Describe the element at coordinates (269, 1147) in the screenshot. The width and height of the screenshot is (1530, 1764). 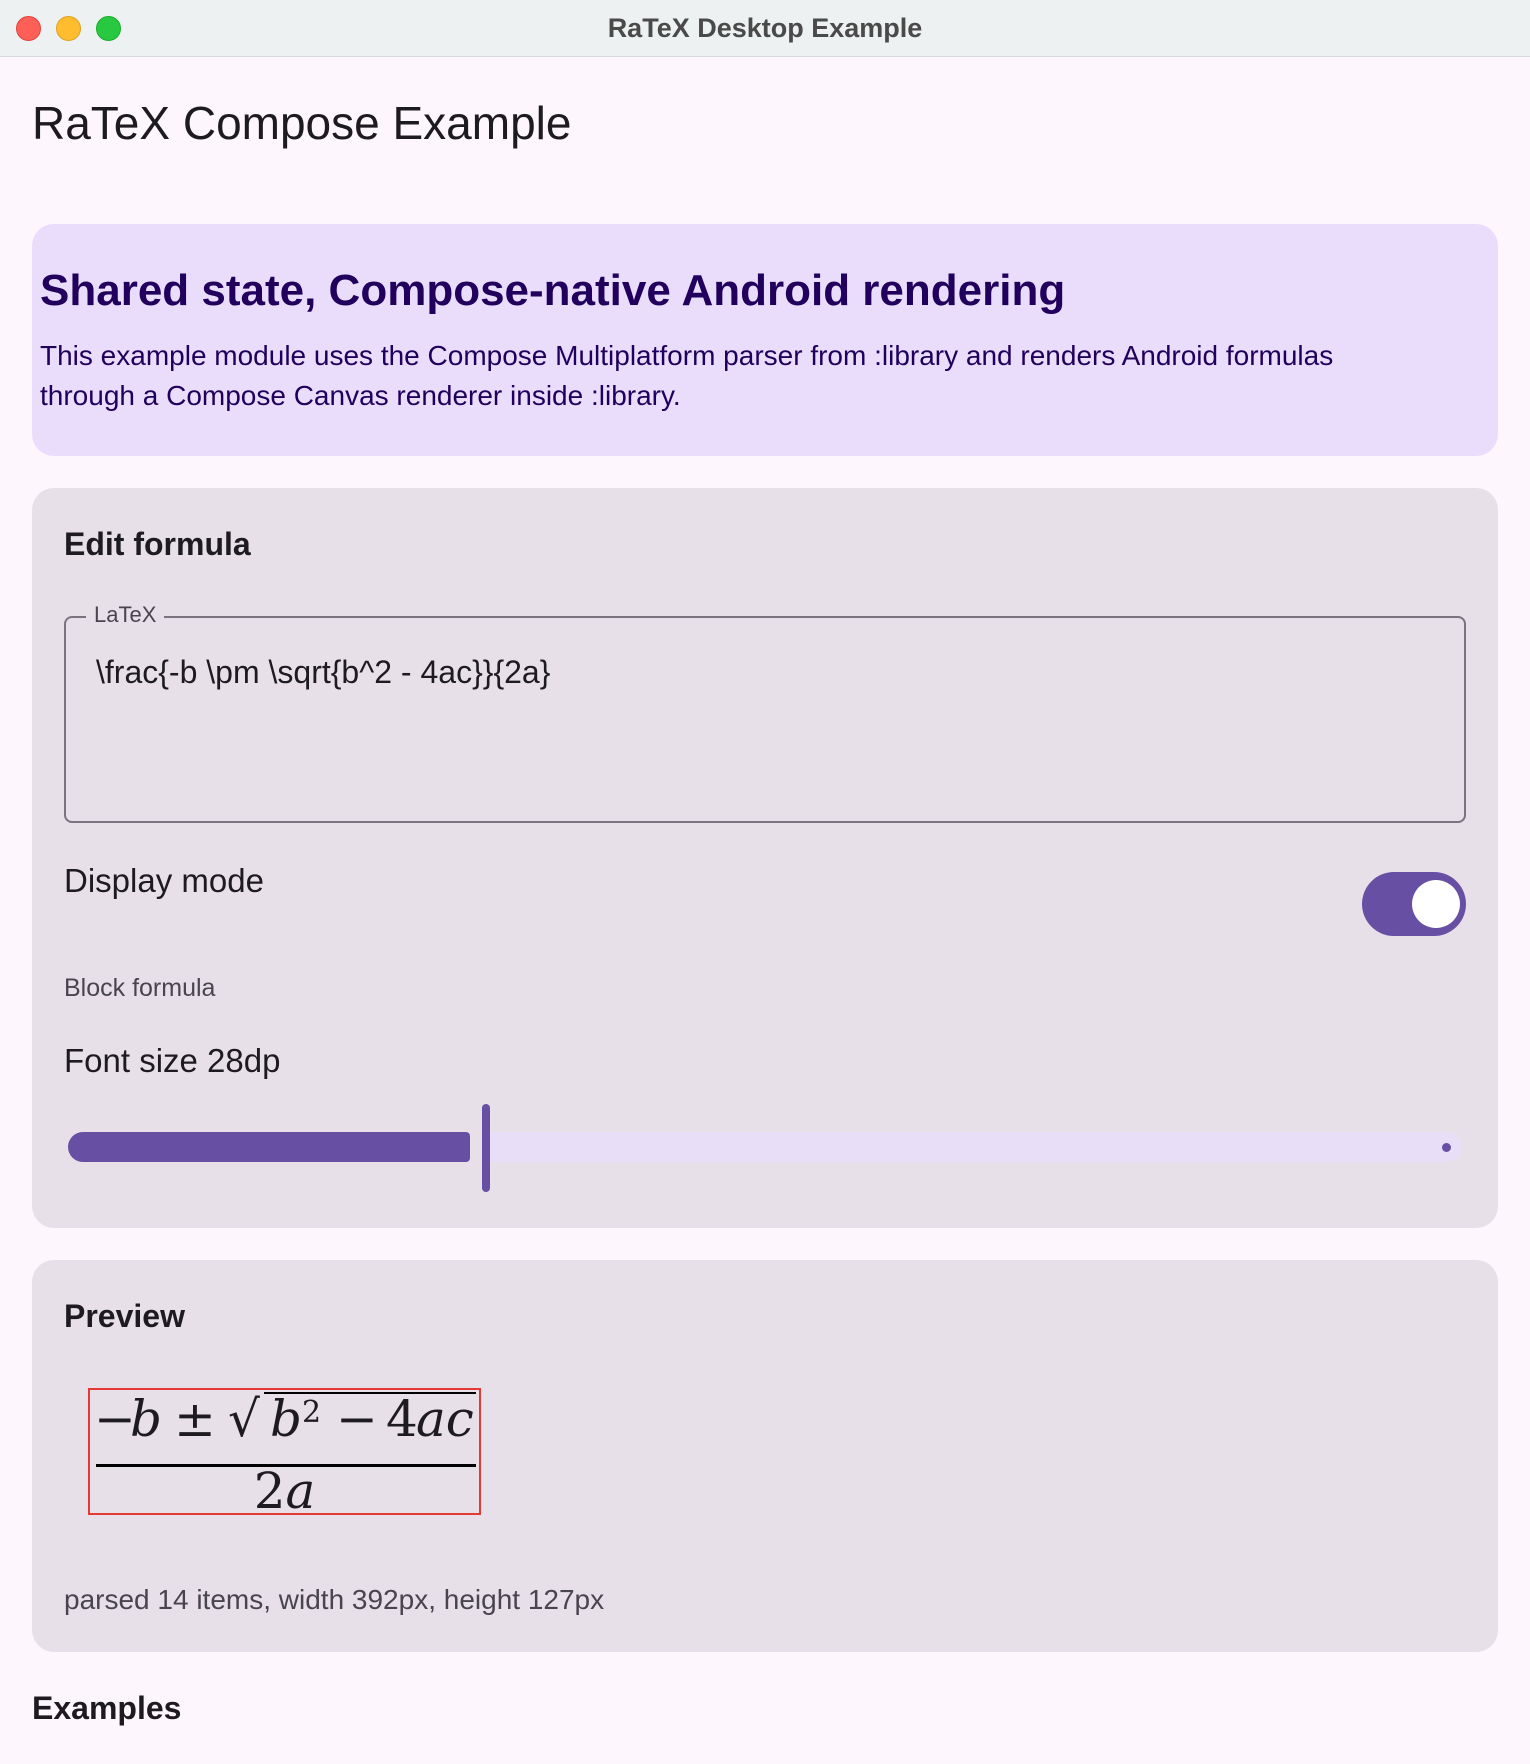
I see `slider-active-track` at that location.